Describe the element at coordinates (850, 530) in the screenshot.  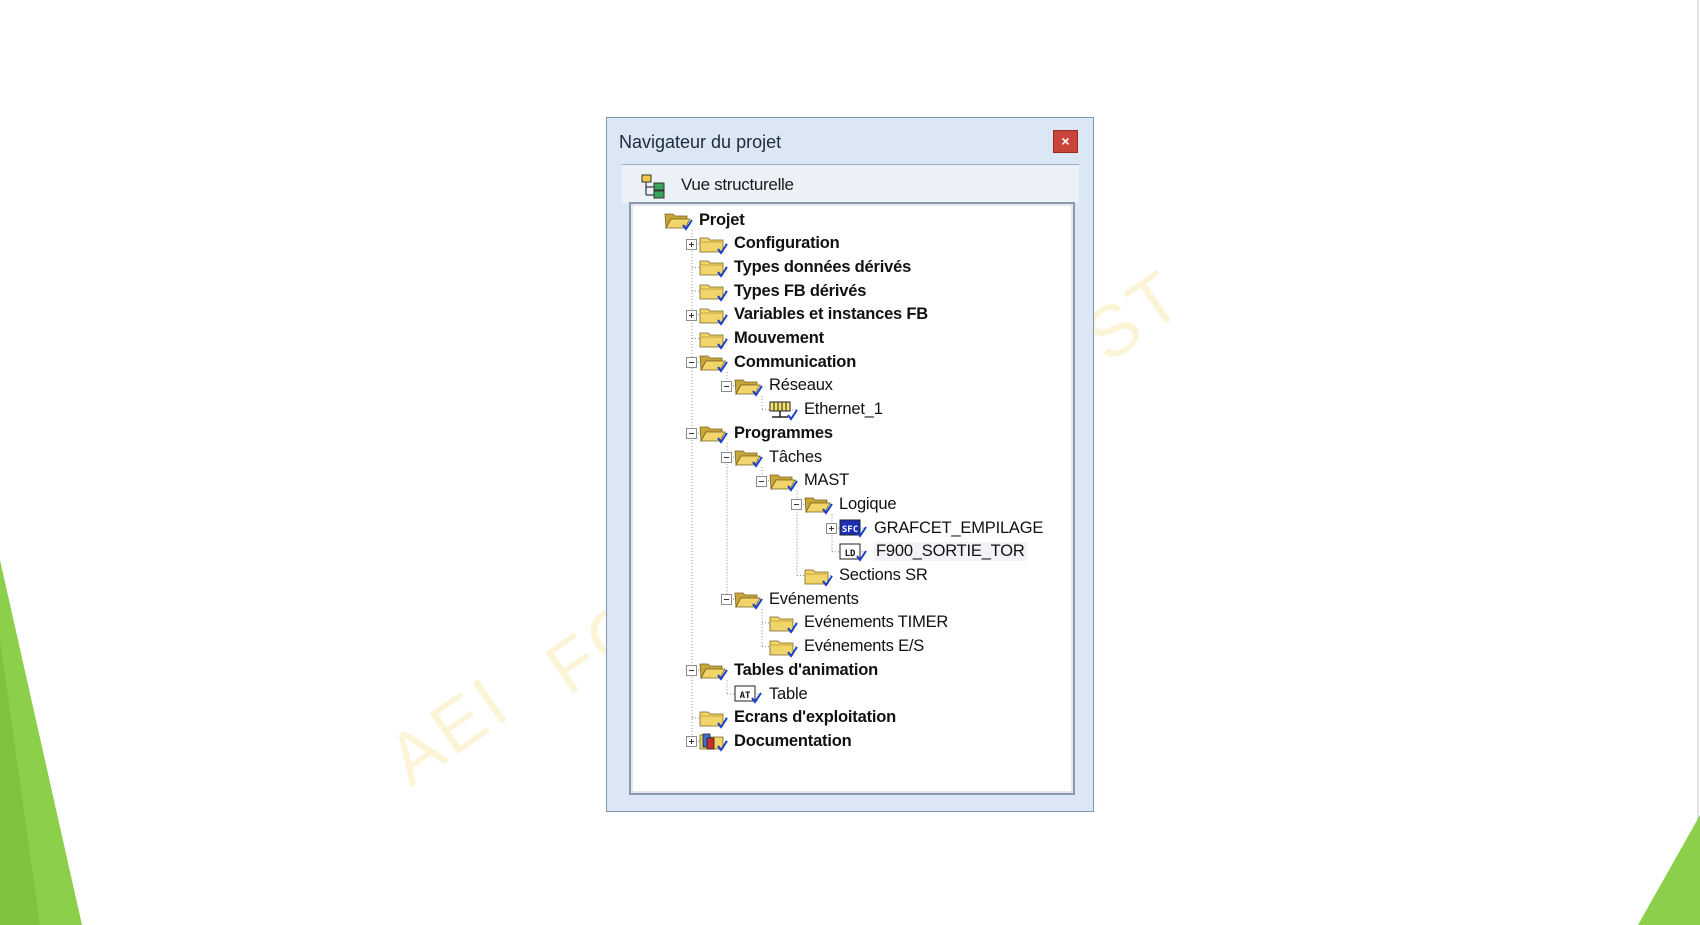
I see `svg-text: SFC` at that location.